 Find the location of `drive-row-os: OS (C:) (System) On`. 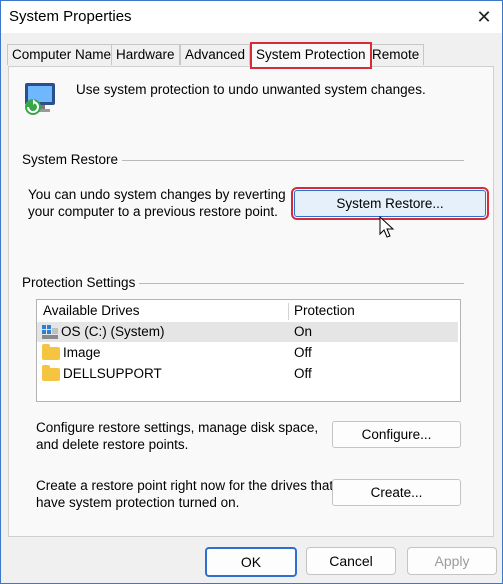

drive-row-os: OS (C:) (System) On is located at coordinates (247, 332).